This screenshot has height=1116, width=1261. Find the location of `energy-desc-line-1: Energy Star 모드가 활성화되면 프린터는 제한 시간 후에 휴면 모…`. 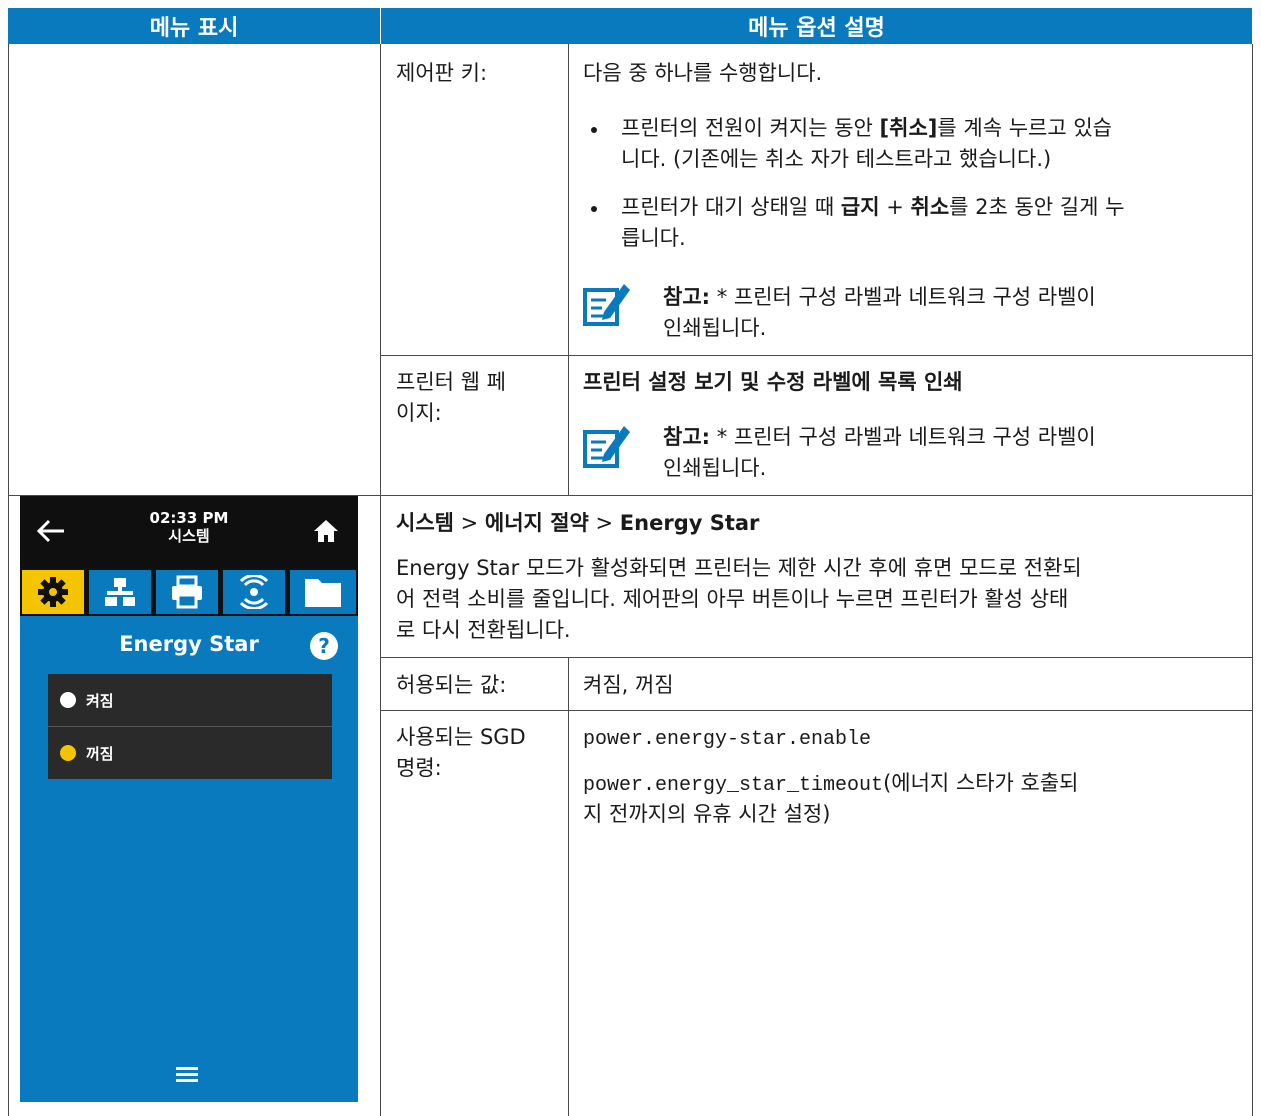

energy-desc-line-1: Energy Star 모드가 활성화되면 프린터는 제한 시간 후에 휴면 모… is located at coordinates (739, 568).